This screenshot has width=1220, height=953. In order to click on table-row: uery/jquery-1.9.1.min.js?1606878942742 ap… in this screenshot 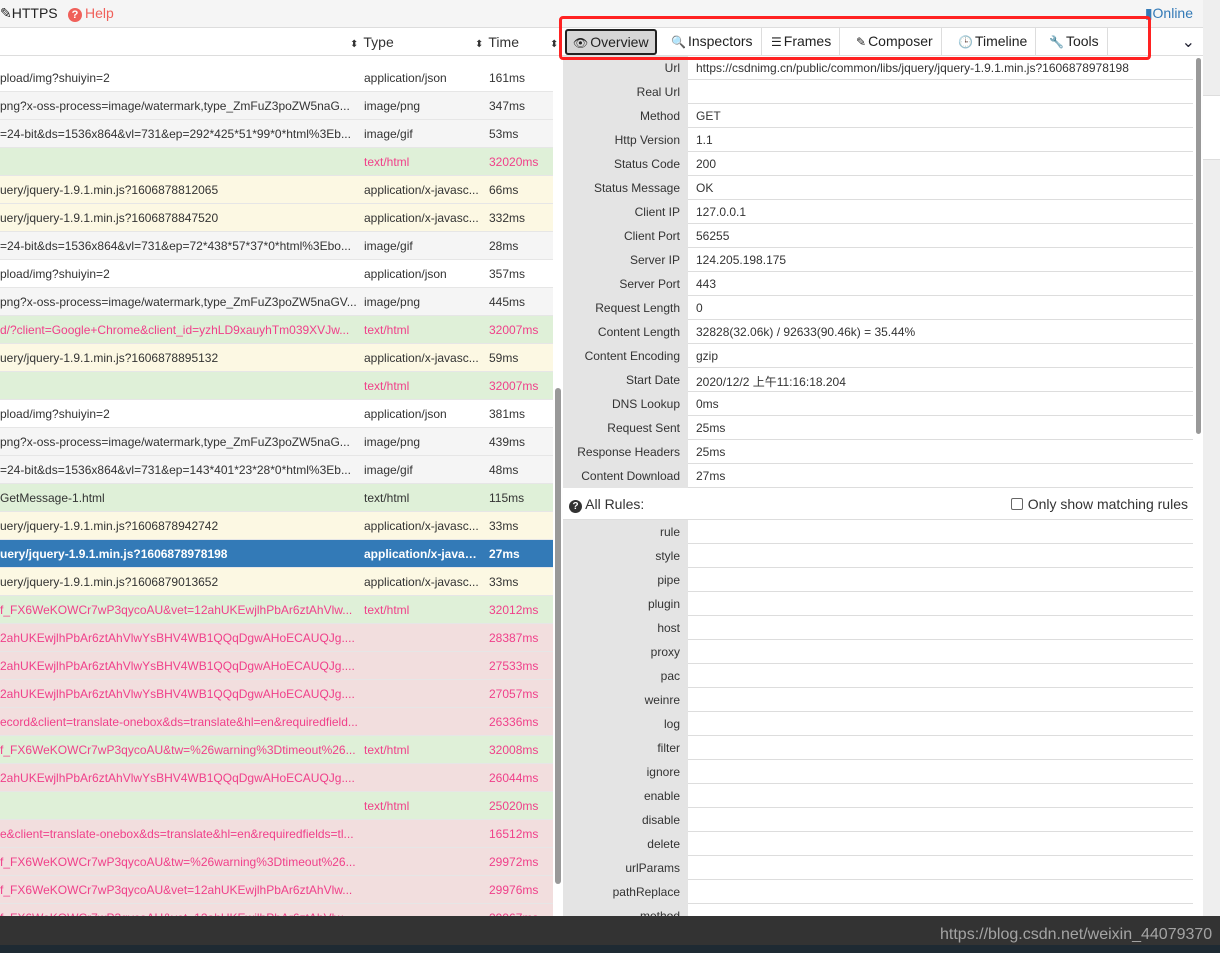, I will do `click(276, 526)`.